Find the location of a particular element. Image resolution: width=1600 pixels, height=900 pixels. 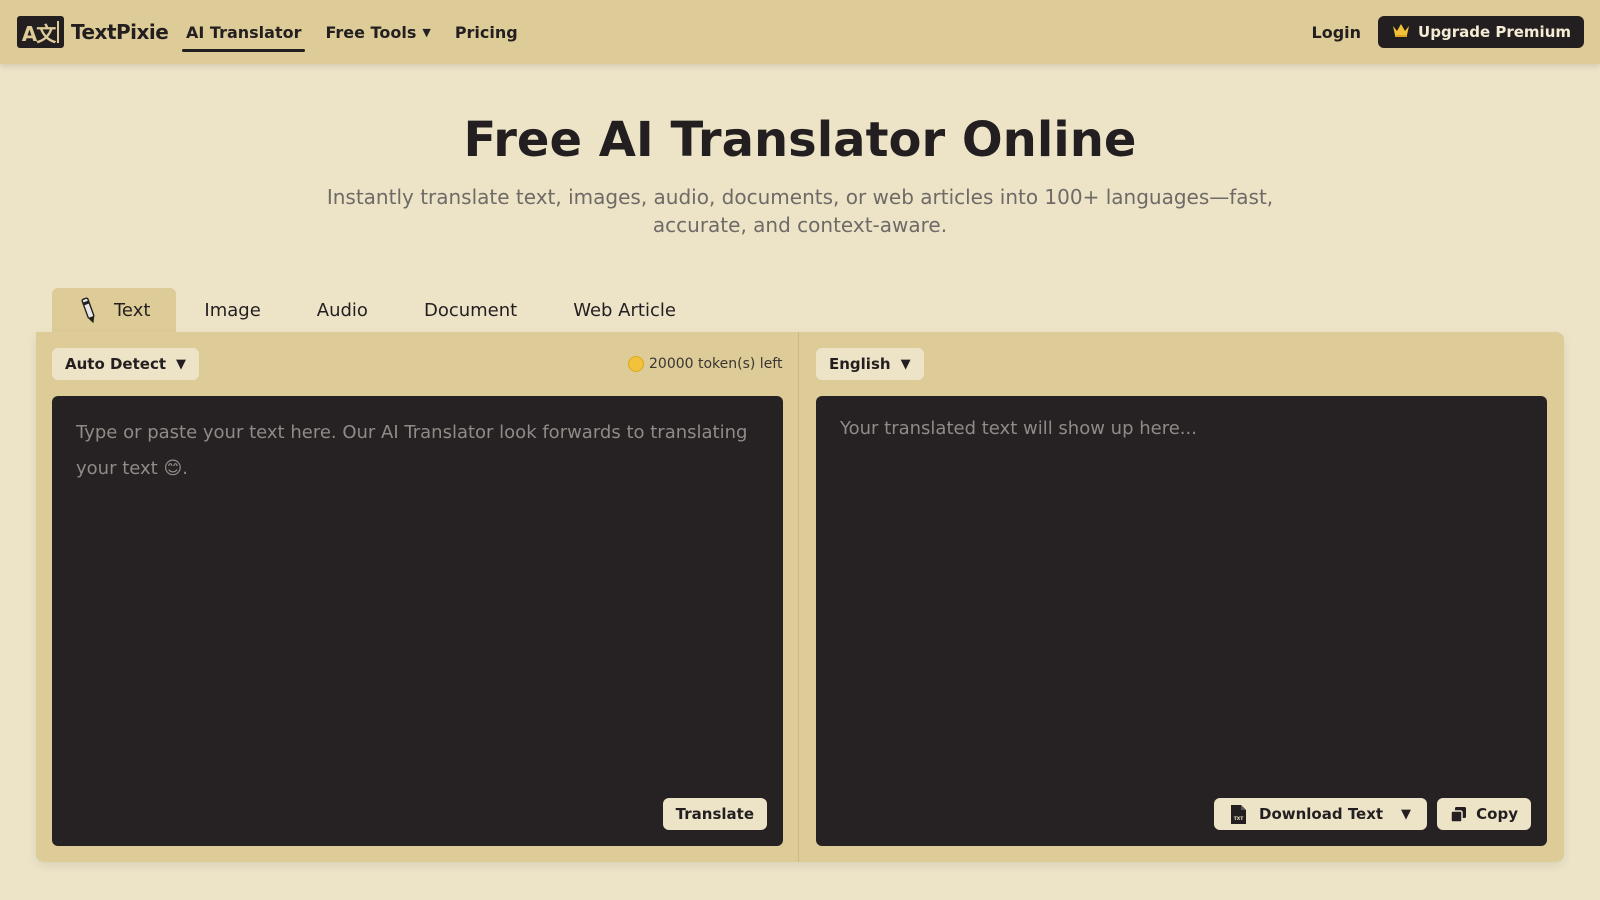

logo-mark-icon: A文 is located at coordinates (40, 32).